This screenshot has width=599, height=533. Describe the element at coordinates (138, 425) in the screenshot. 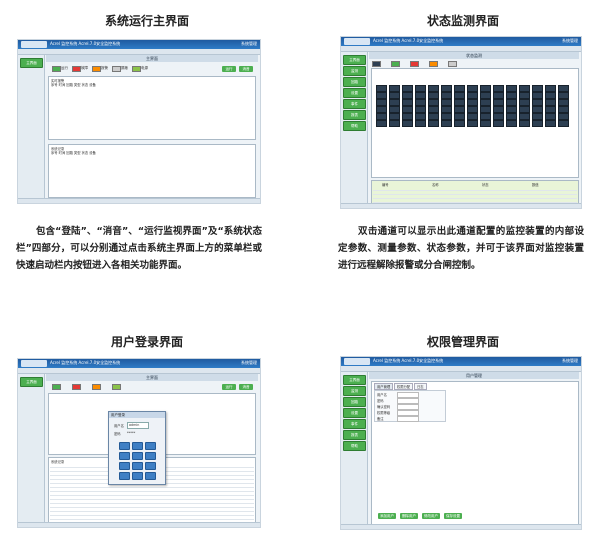

I see `username-field: admin` at that location.